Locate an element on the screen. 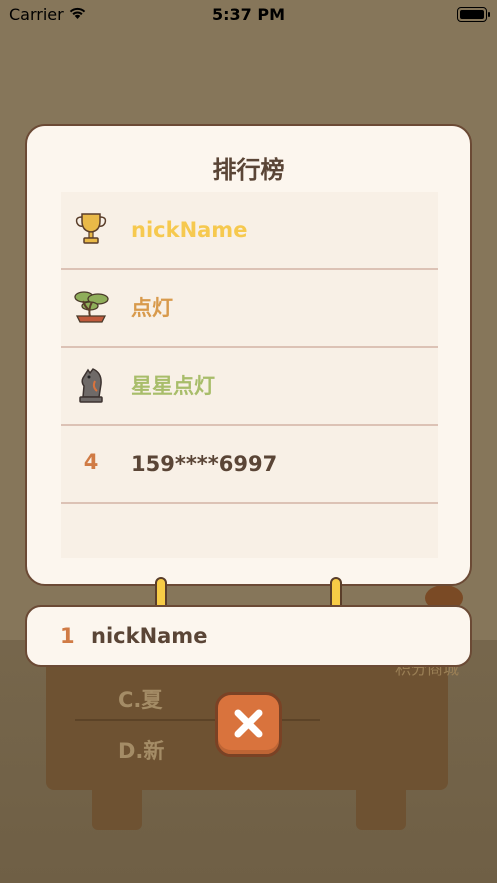  my-rank-number: 1 is located at coordinates (67, 636).